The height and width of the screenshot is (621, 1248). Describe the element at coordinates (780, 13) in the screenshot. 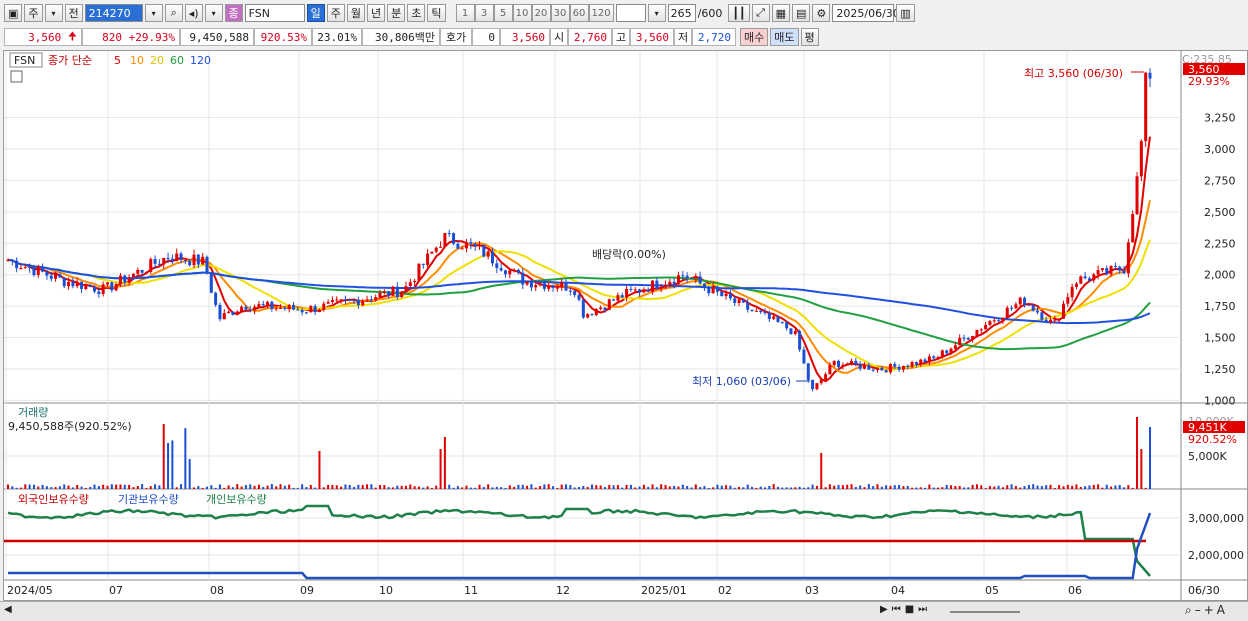

I see `layout-icon: ▦` at that location.